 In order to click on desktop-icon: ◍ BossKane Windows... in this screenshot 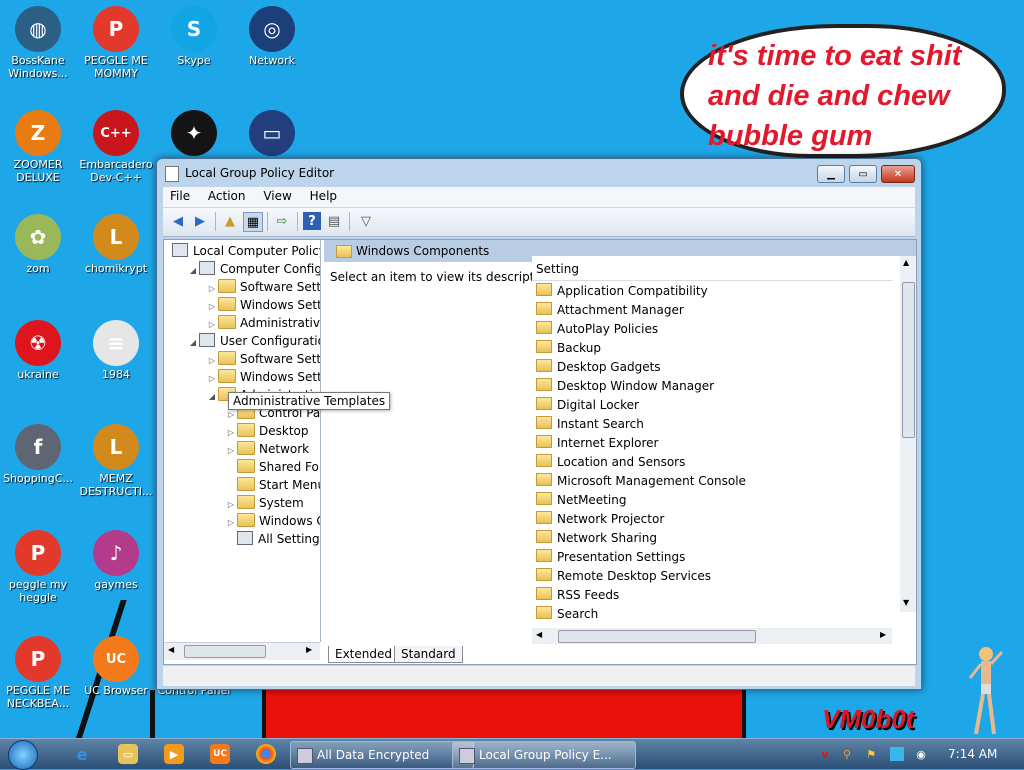, I will do `click(38, 43)`.